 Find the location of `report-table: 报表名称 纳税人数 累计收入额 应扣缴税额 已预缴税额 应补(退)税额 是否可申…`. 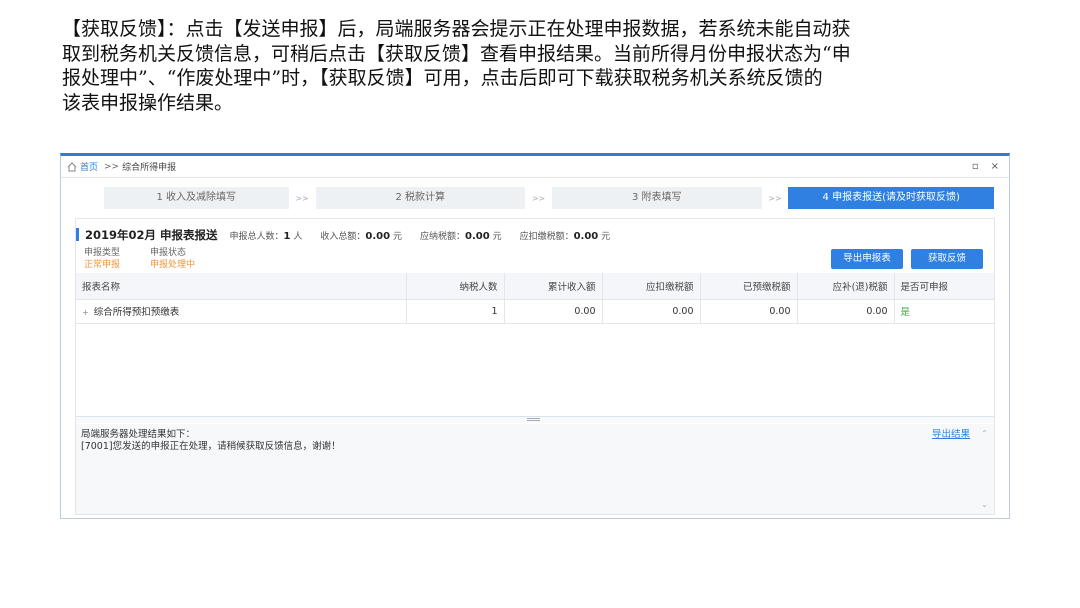

report-table: 报表名称 纳税人数 累计收入额 应扣缴税额 已预缴税额 应补(退)税额 是否可申… is located at coordinates (535, 298).